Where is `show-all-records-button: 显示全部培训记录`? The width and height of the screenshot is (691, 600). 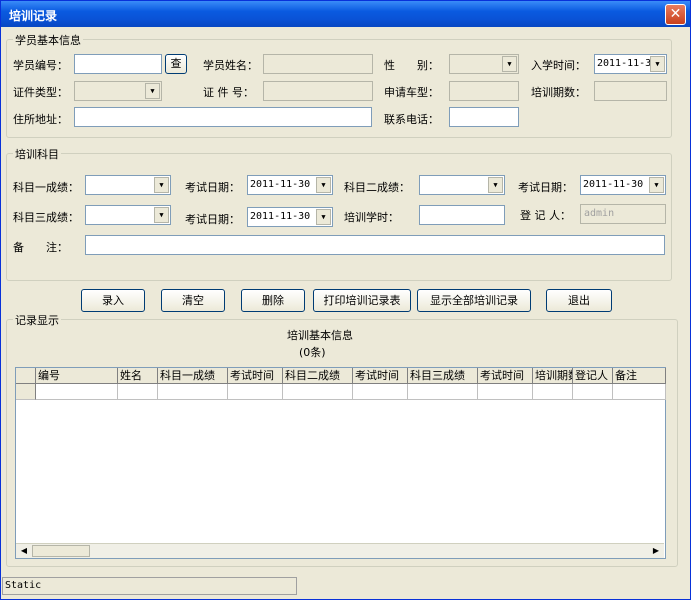 show-all-records-button: 显示全部培训记录 is located at coordinates (474, 300).